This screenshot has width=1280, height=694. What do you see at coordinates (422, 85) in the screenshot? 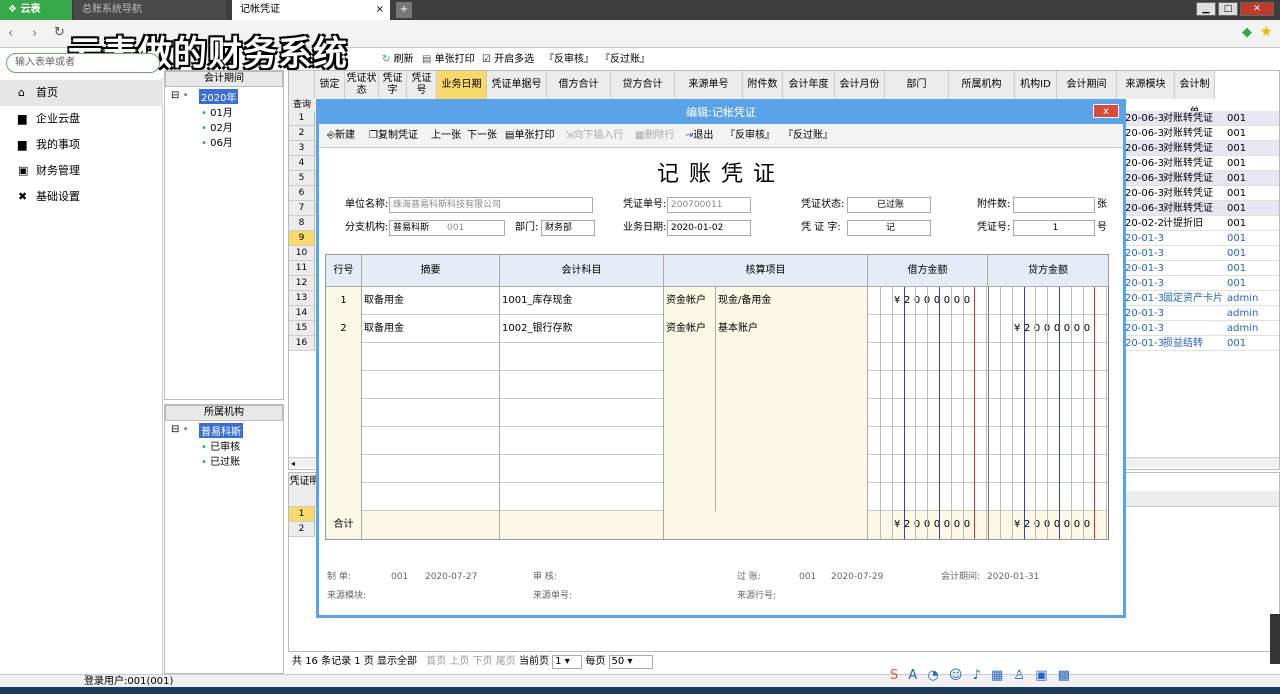
I see `grid-col-header: 凭证号` at bounding box center [422, 85].